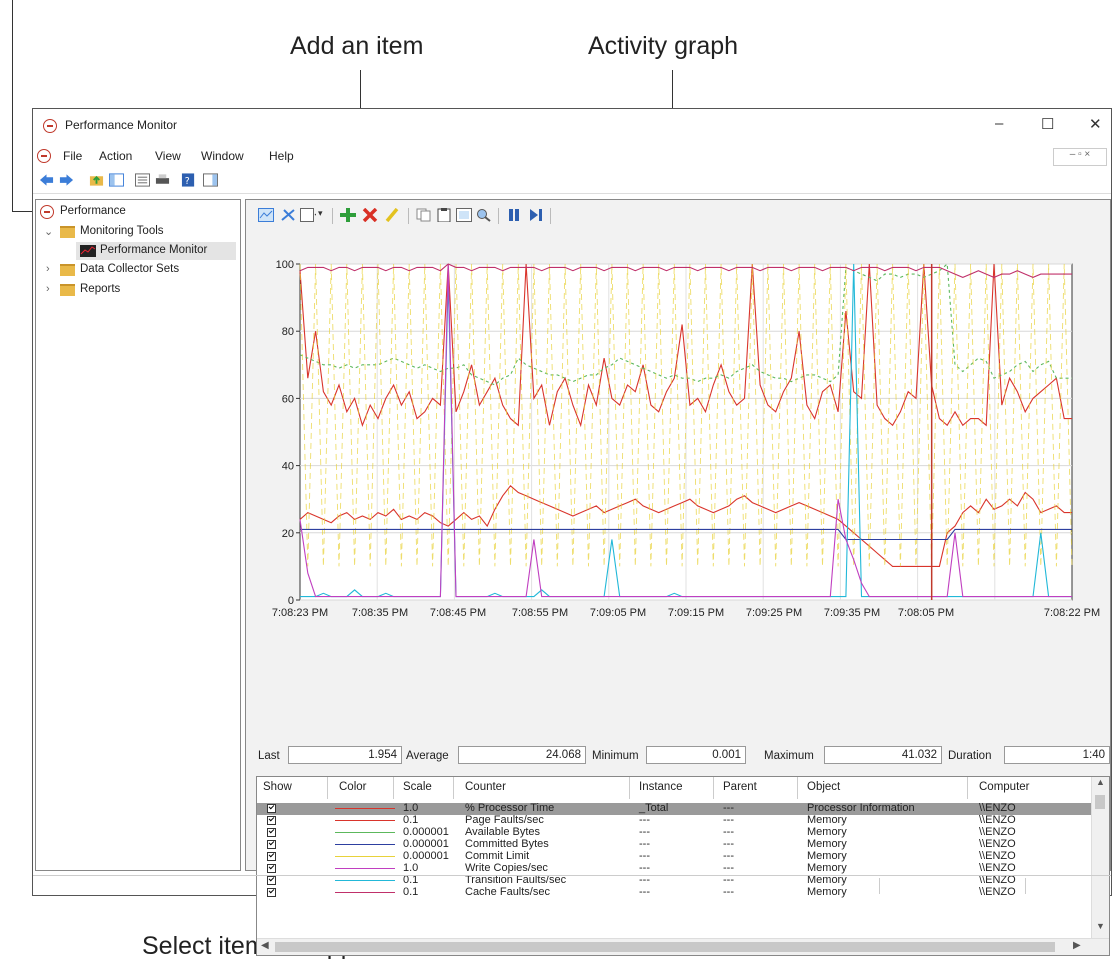  I want to click on minimum-value: 0.001, so click(696, 755).